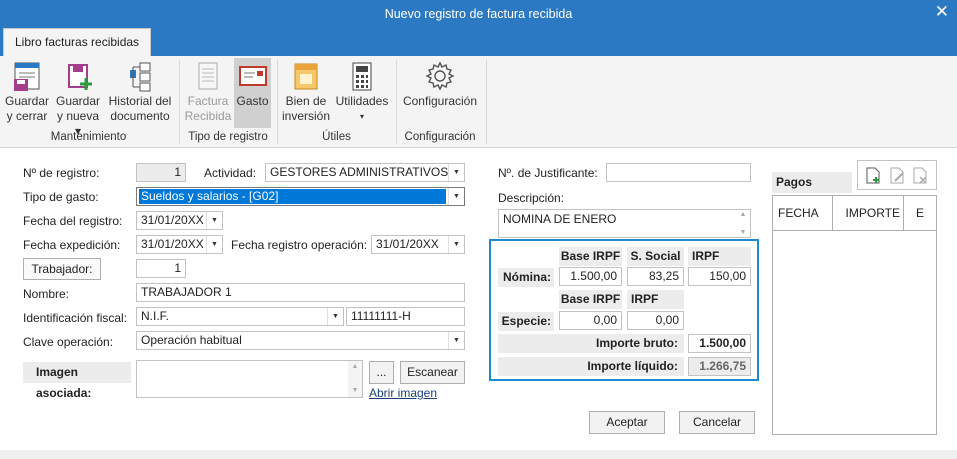 Image resolution: width=957 pixels, height=459 pixels. I want to click on identificacion-field: 11111111-H, so click(405, 316).